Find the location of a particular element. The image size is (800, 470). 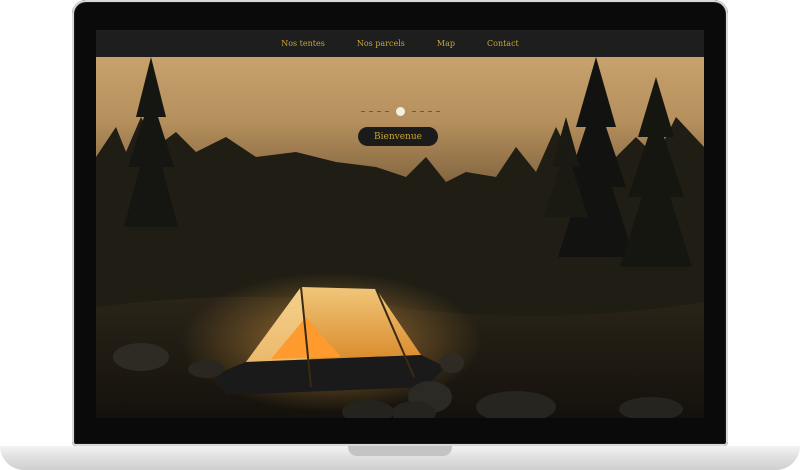

carousel-indicators is located at coordinates (400, 111).